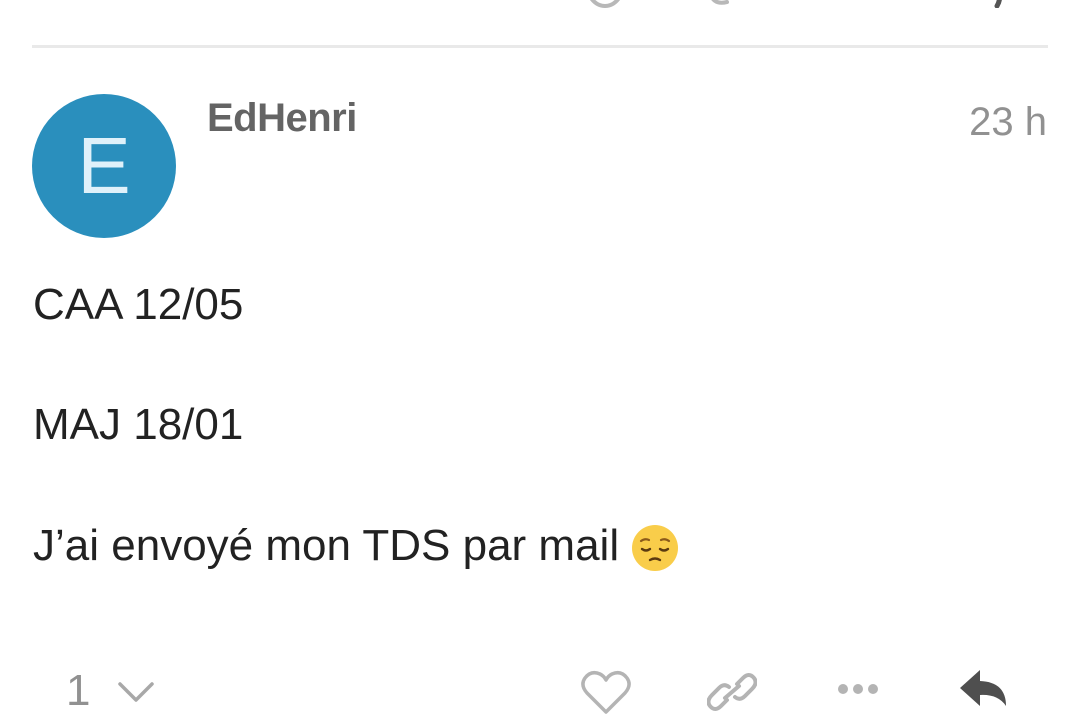 The width and height of the screenshot is (1080, 727). Describe the element at coordinates (282, 118) in the screenshot. I see `username: EdHenri` at that location.